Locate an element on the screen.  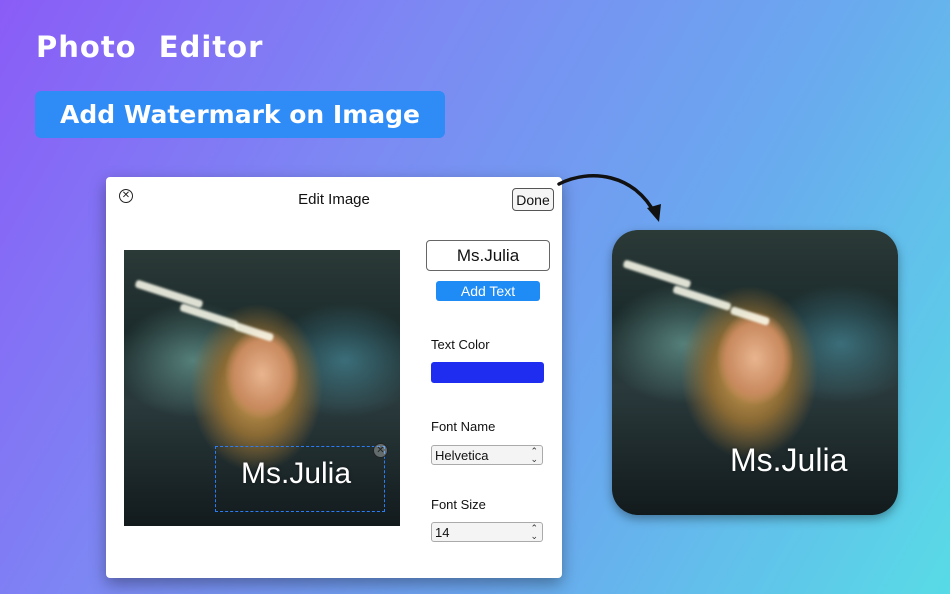
font-name-value: Helvetica is located at coordinates (462, 455).